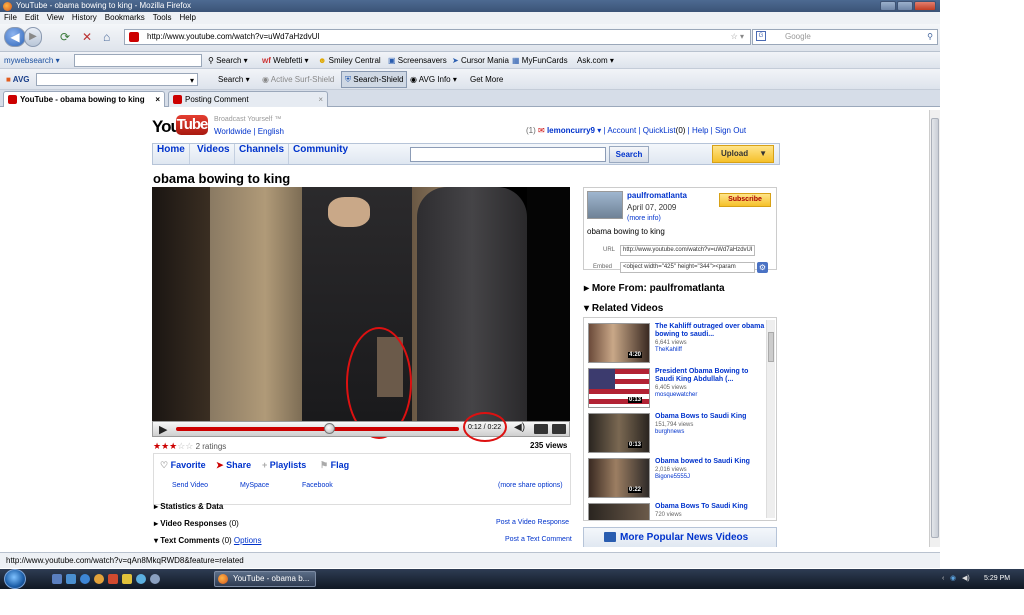  I want to click on sign-out-link: Sign Out, so click(730, 130).